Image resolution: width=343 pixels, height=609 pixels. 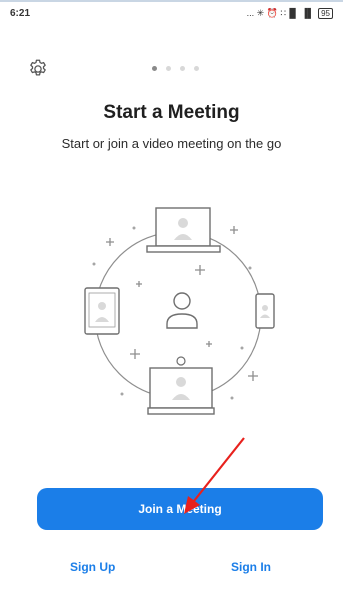 I want to click on sign-in-link: Sign In, so click(x=251, y=567).